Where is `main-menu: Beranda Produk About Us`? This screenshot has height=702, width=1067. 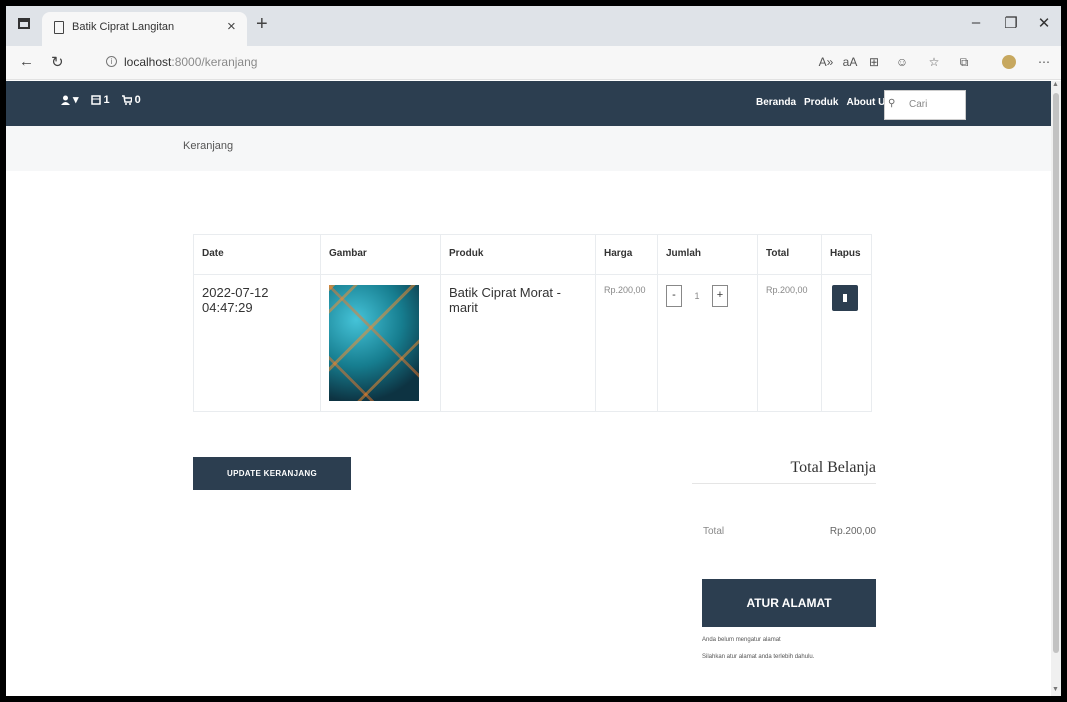
main-menu: Beranda Produk About Us is located at coordinates (823, 102).